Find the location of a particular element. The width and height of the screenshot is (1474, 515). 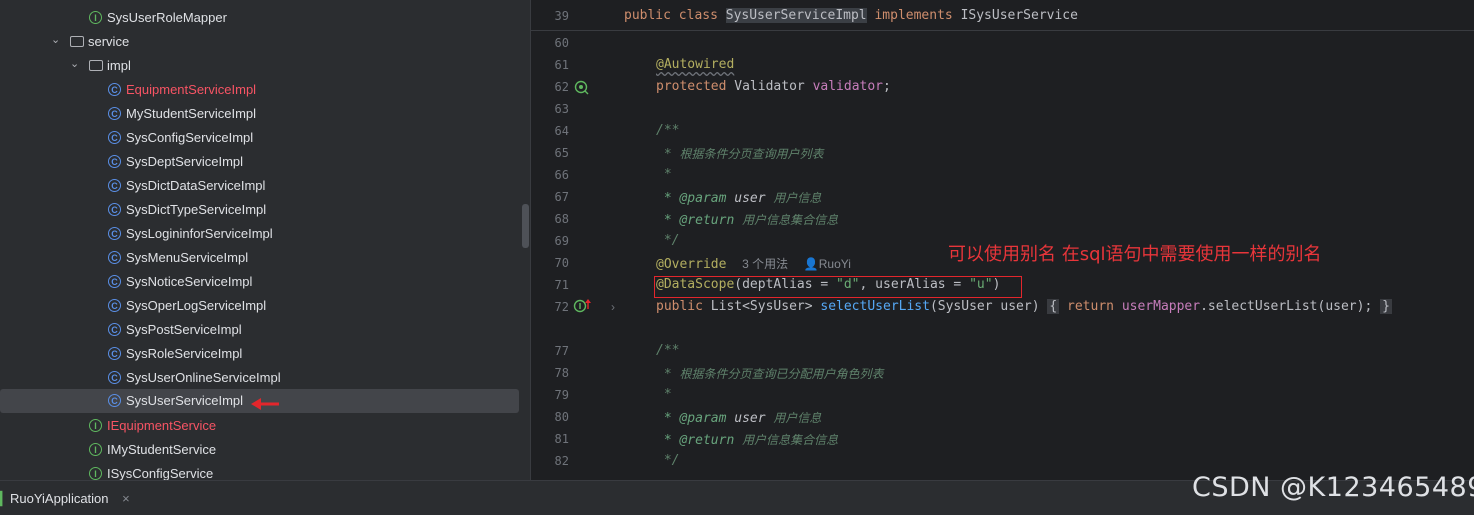

field-name: validator is located at coordinates (848, 86).